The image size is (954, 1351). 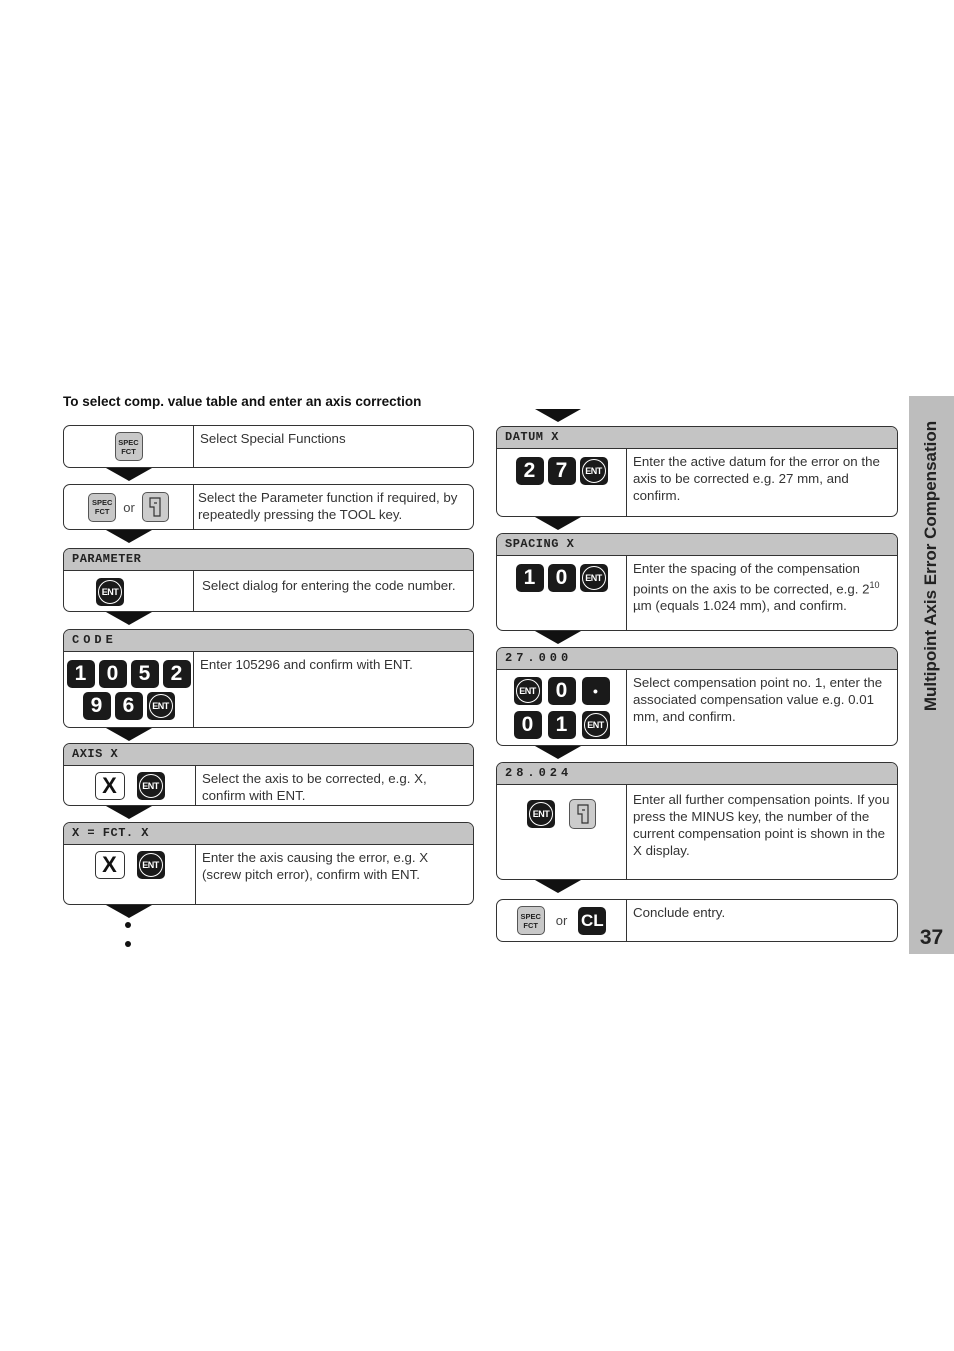 I want to click on display-readout: 28.024, so click(x=697, y=774).